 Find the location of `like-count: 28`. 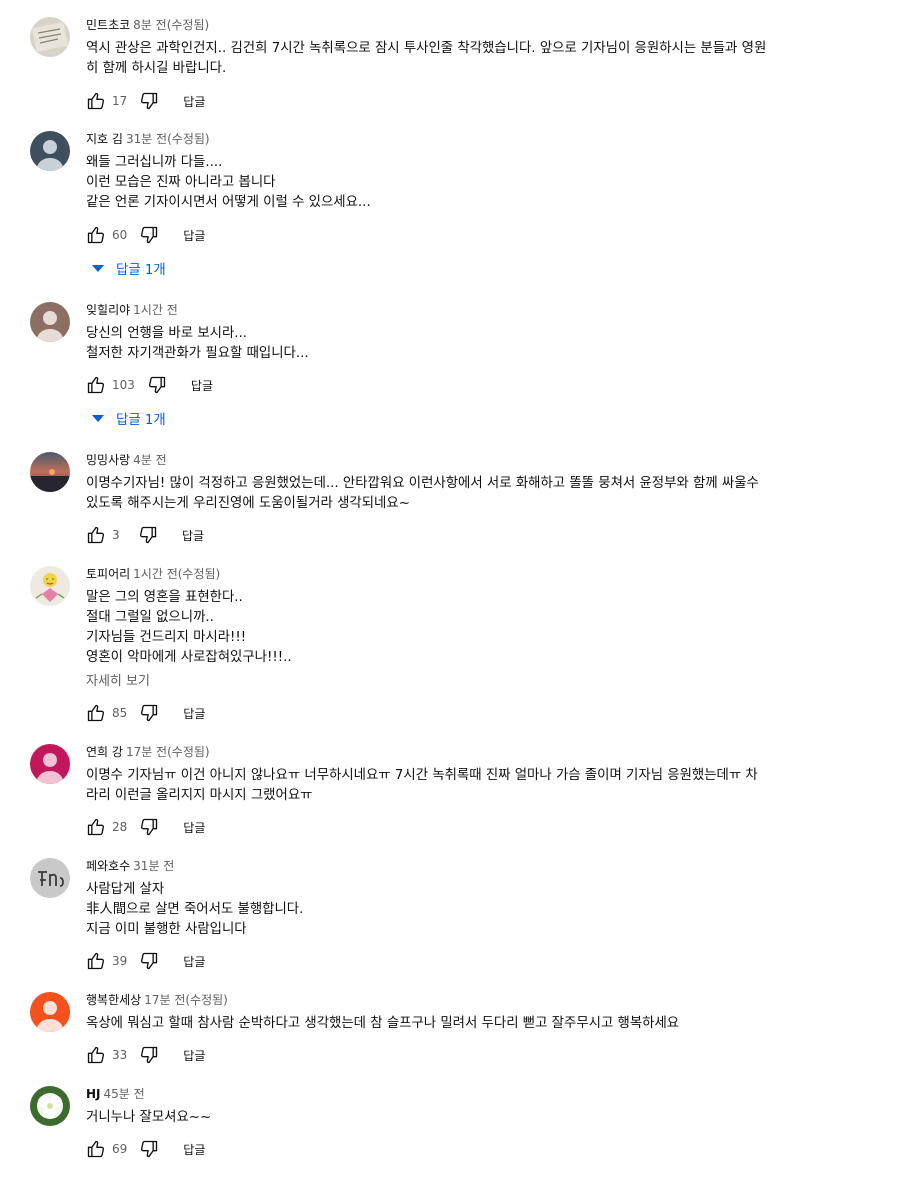

like-count: 28 is located at coordinates (120, 827).